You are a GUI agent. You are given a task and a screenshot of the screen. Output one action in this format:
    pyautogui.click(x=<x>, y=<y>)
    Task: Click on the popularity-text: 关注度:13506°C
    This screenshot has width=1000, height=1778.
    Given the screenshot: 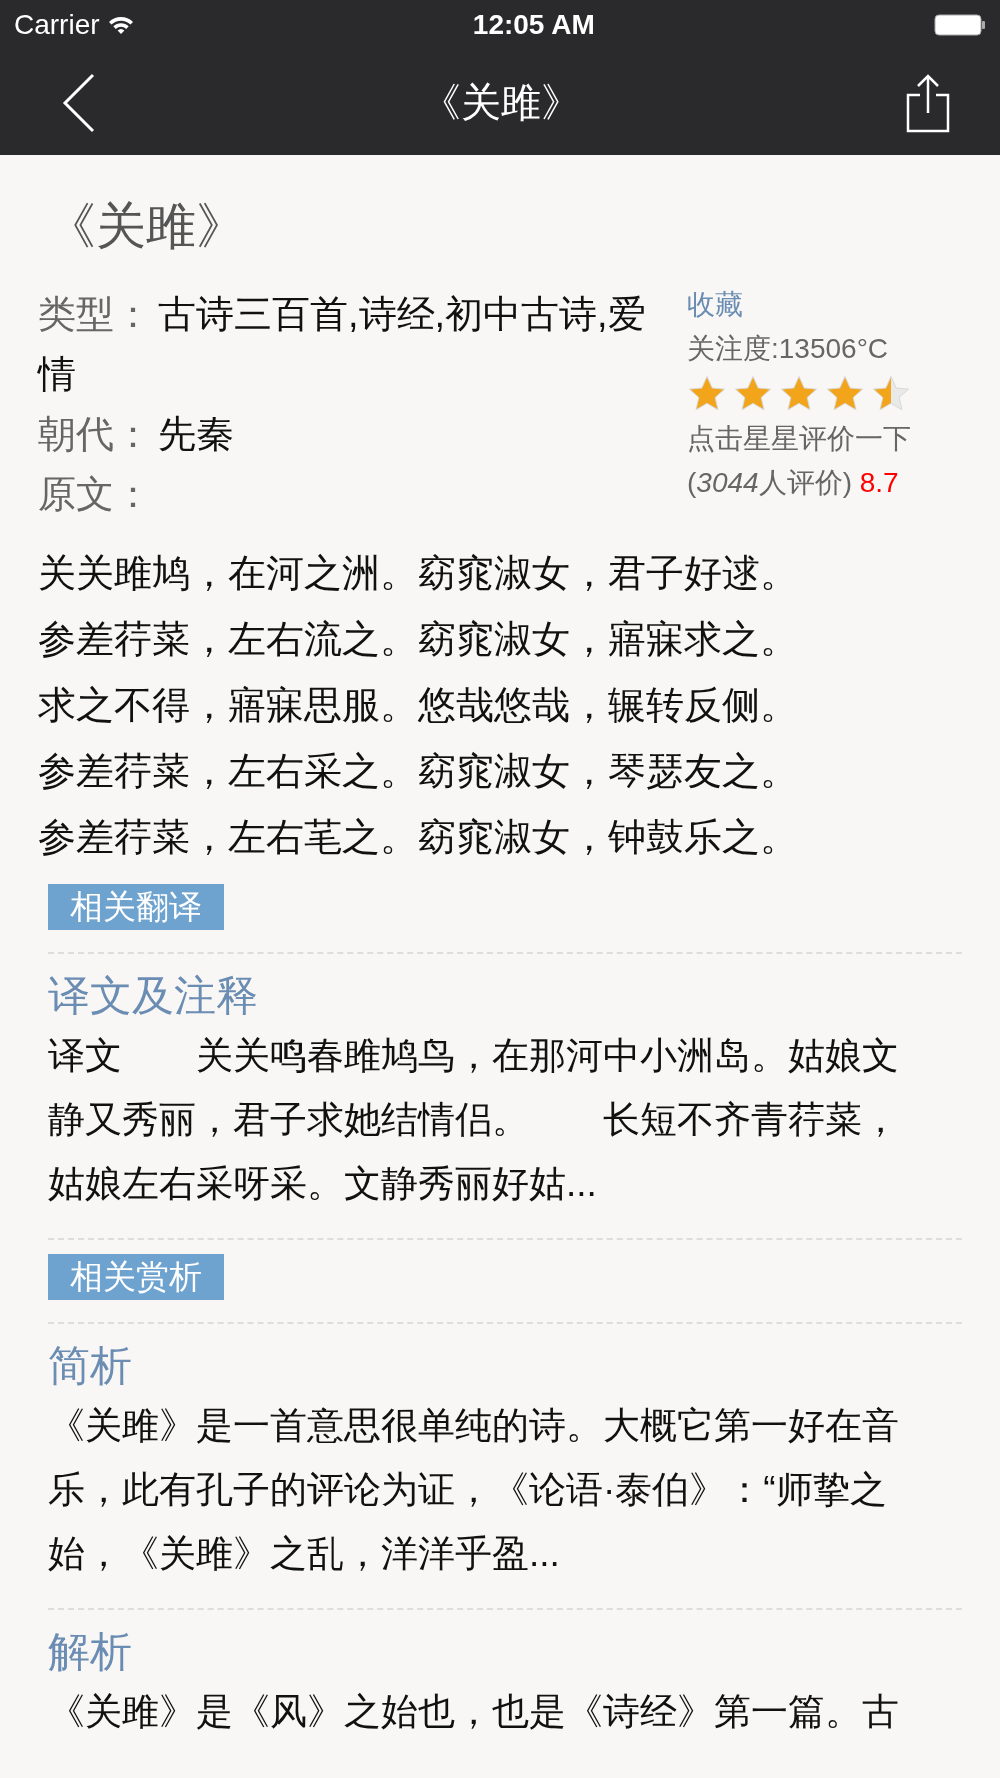 What is the action you would take?
    pyautogui.click(x=788, y=349)
    